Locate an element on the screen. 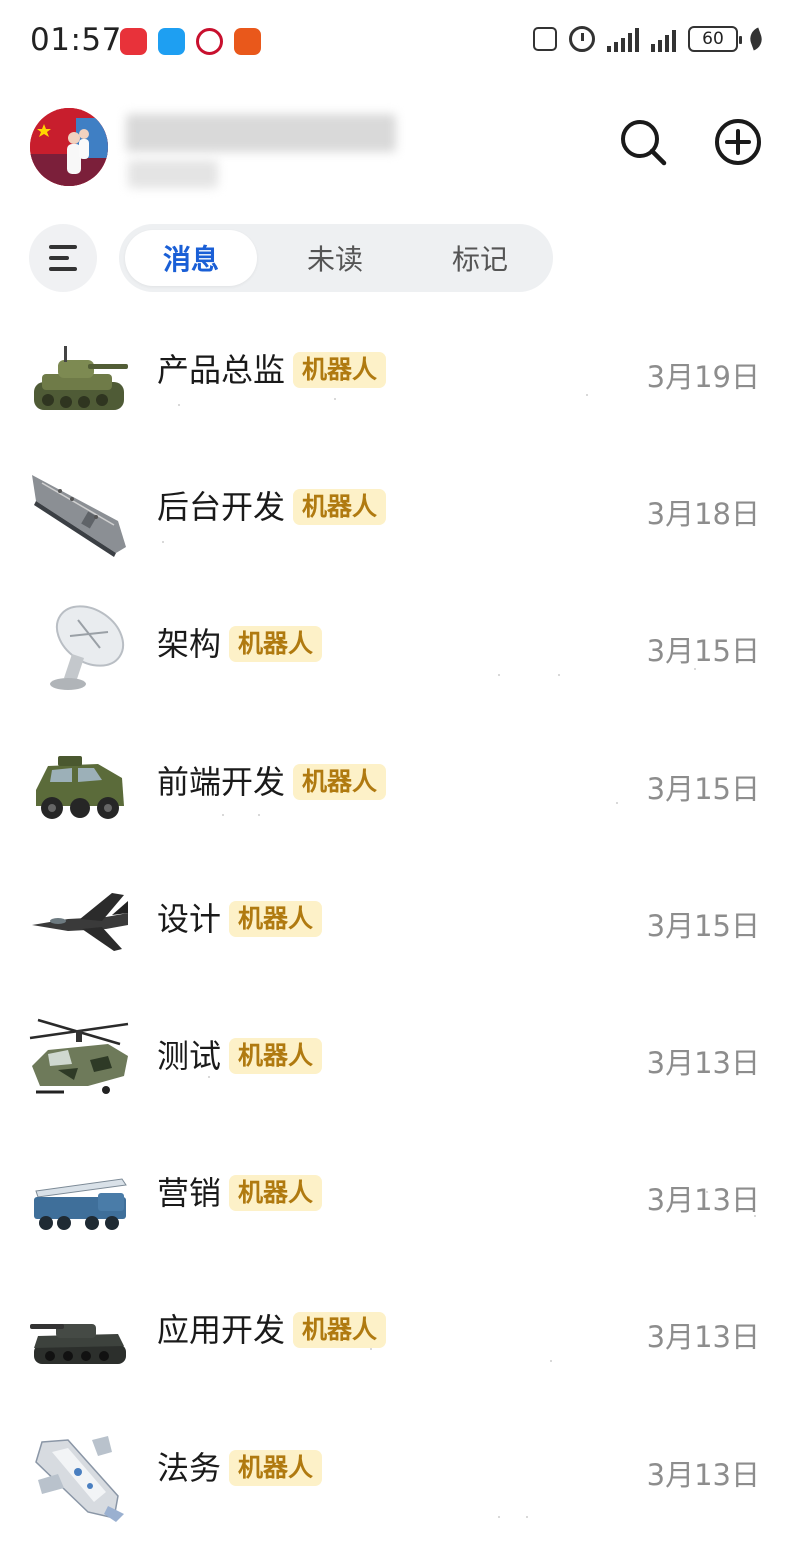  signal-icon is located at coordinates (623, 39).